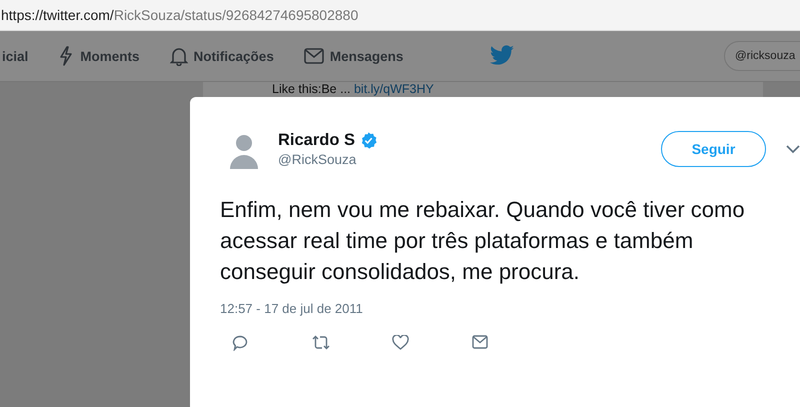  What do you see at coordinates (400, 15) in the screenshot?
I see `address-bar: https://twitter.com/RickSouza/status/92684274695802880` at bounding box center [400, 15].